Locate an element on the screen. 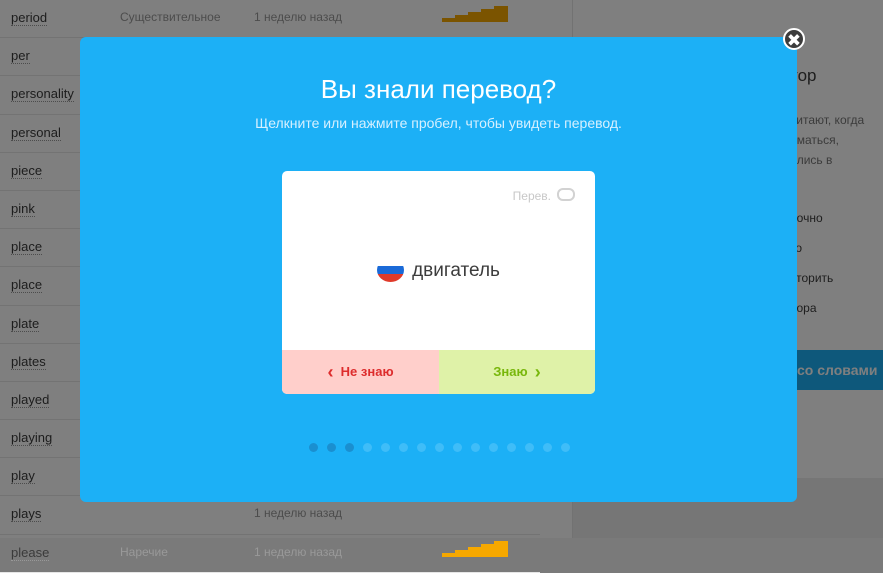  dont-know-label: Не знаю is located at coordinates (367, 371).